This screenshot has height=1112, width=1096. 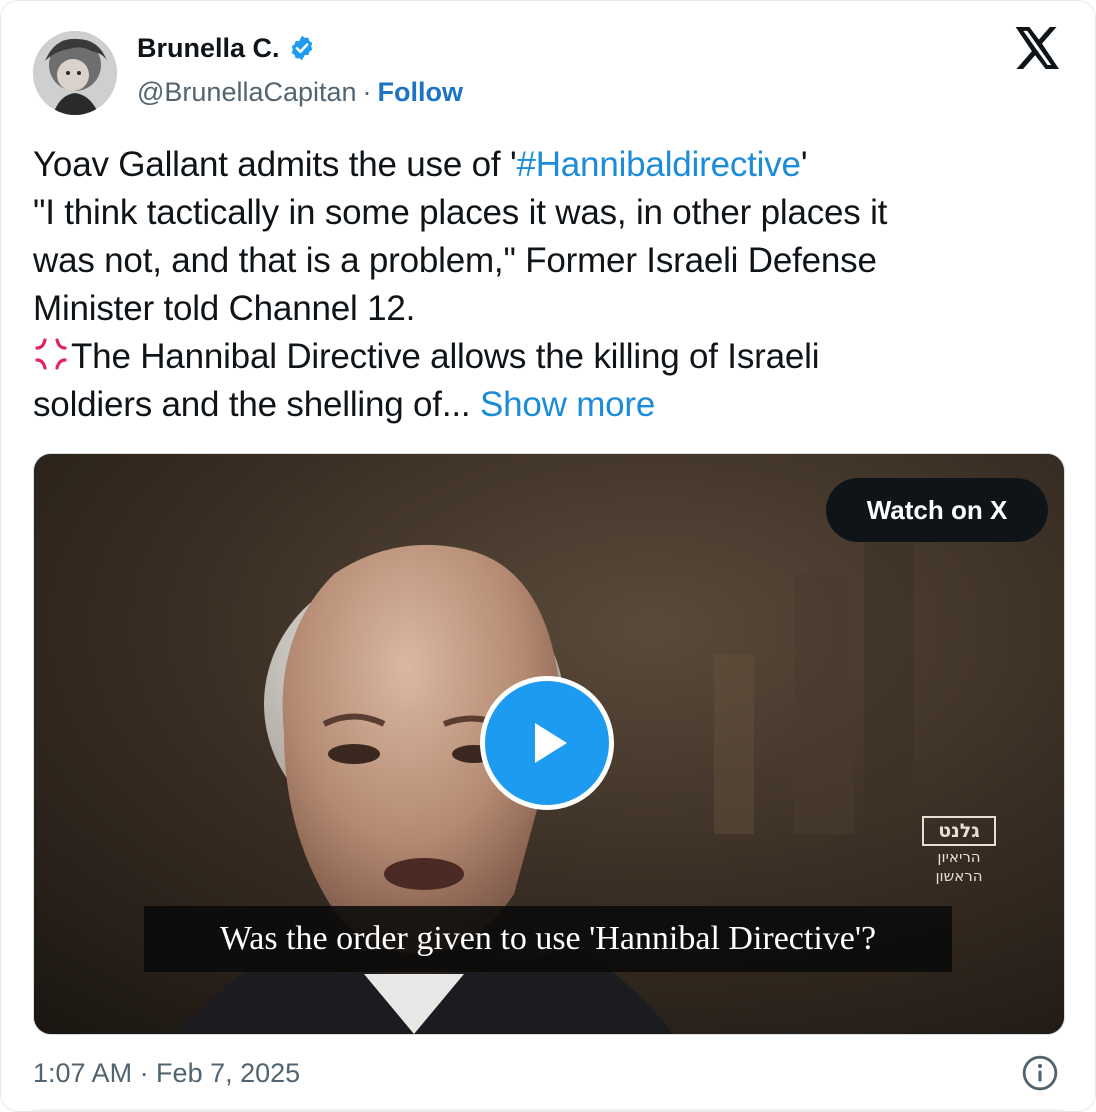 I want to click on info-icon, so click(x=1040, y=1073).